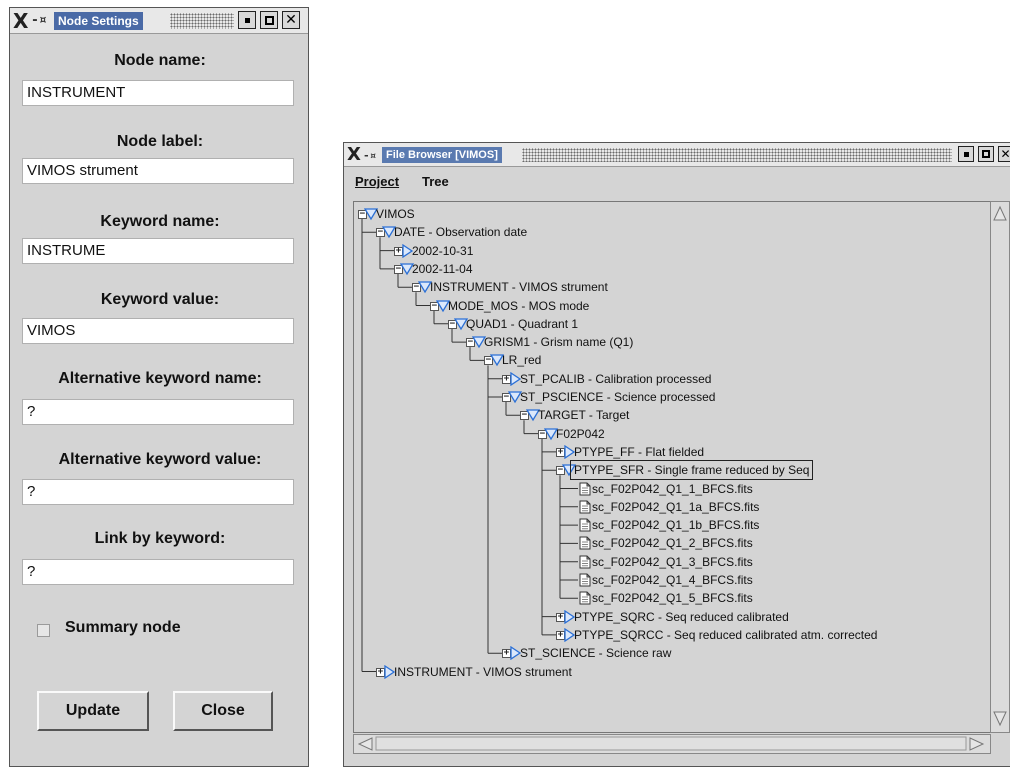 Image resolution: width=1010 pixels, height=767 pixels. What do you see at coordinates (672, 488) in the screenshot?
I see `tree-node-label: sc_F02P042_Q1_1_BFCS.fits` at bounding box center [672, 488].